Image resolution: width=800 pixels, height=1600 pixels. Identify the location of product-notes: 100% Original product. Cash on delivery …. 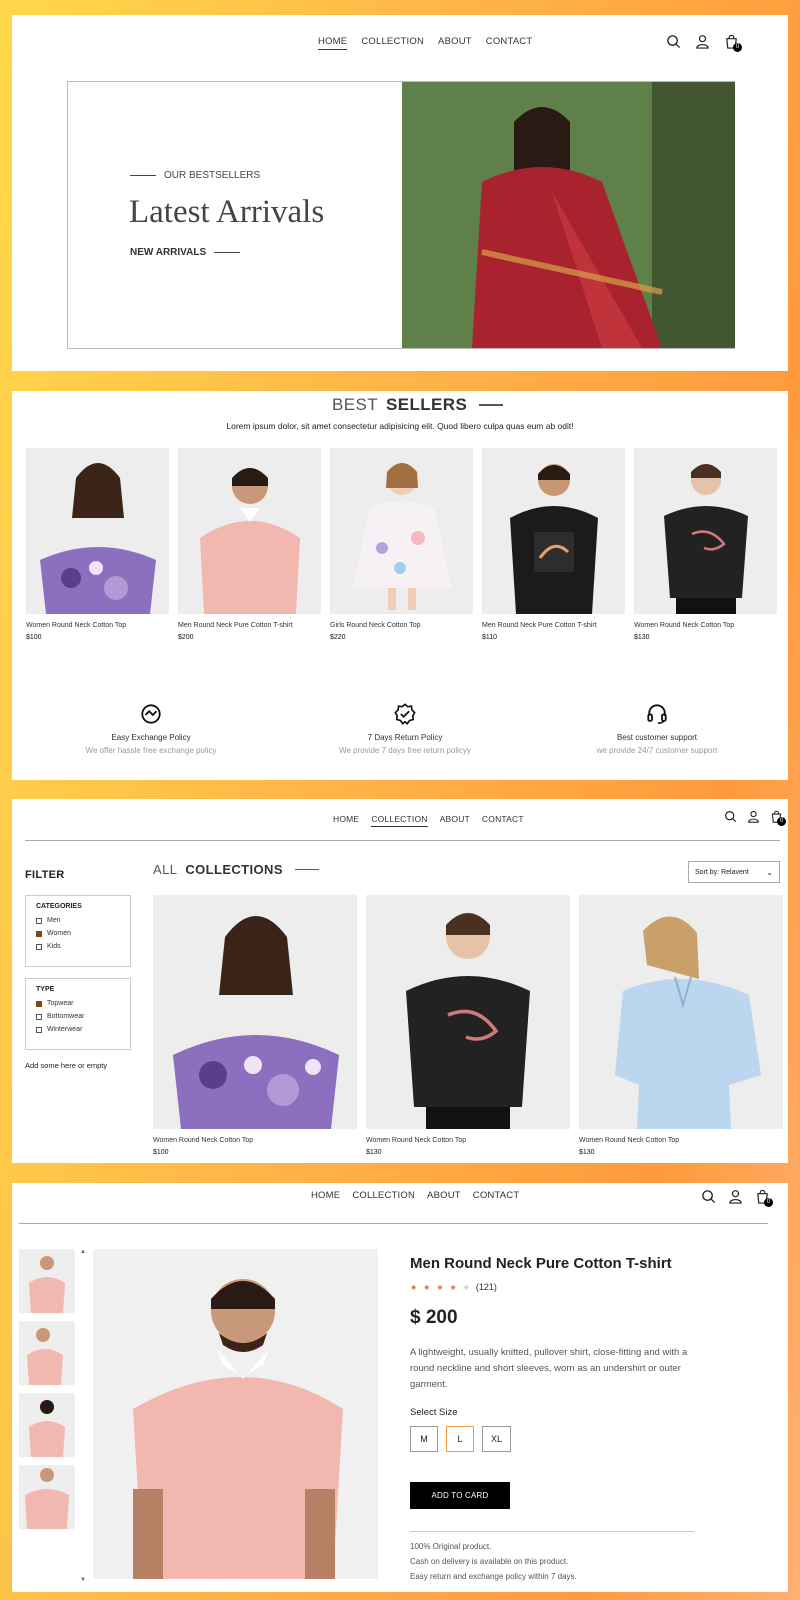
(493, 1561).